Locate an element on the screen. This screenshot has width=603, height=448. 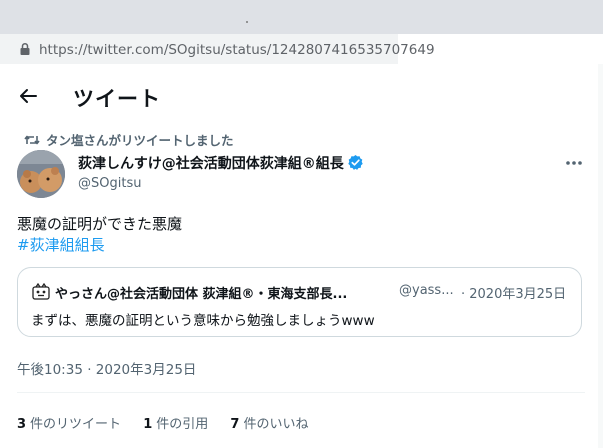
verified-badge-icon is located at coordinates (355, 162).